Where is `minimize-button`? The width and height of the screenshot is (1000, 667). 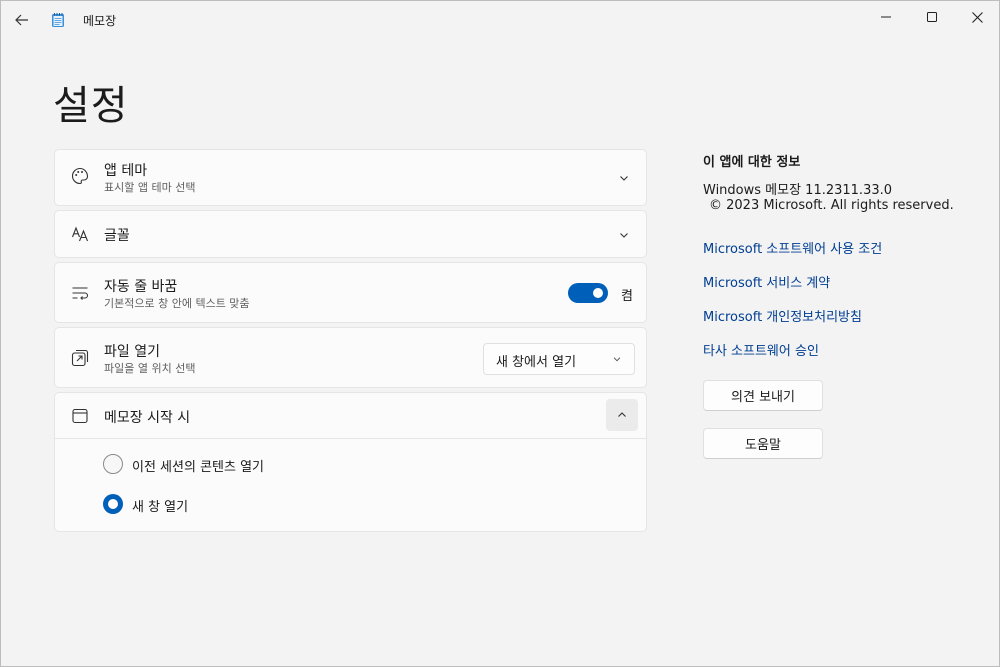
minimize-button is located at coordinates (886, 17).